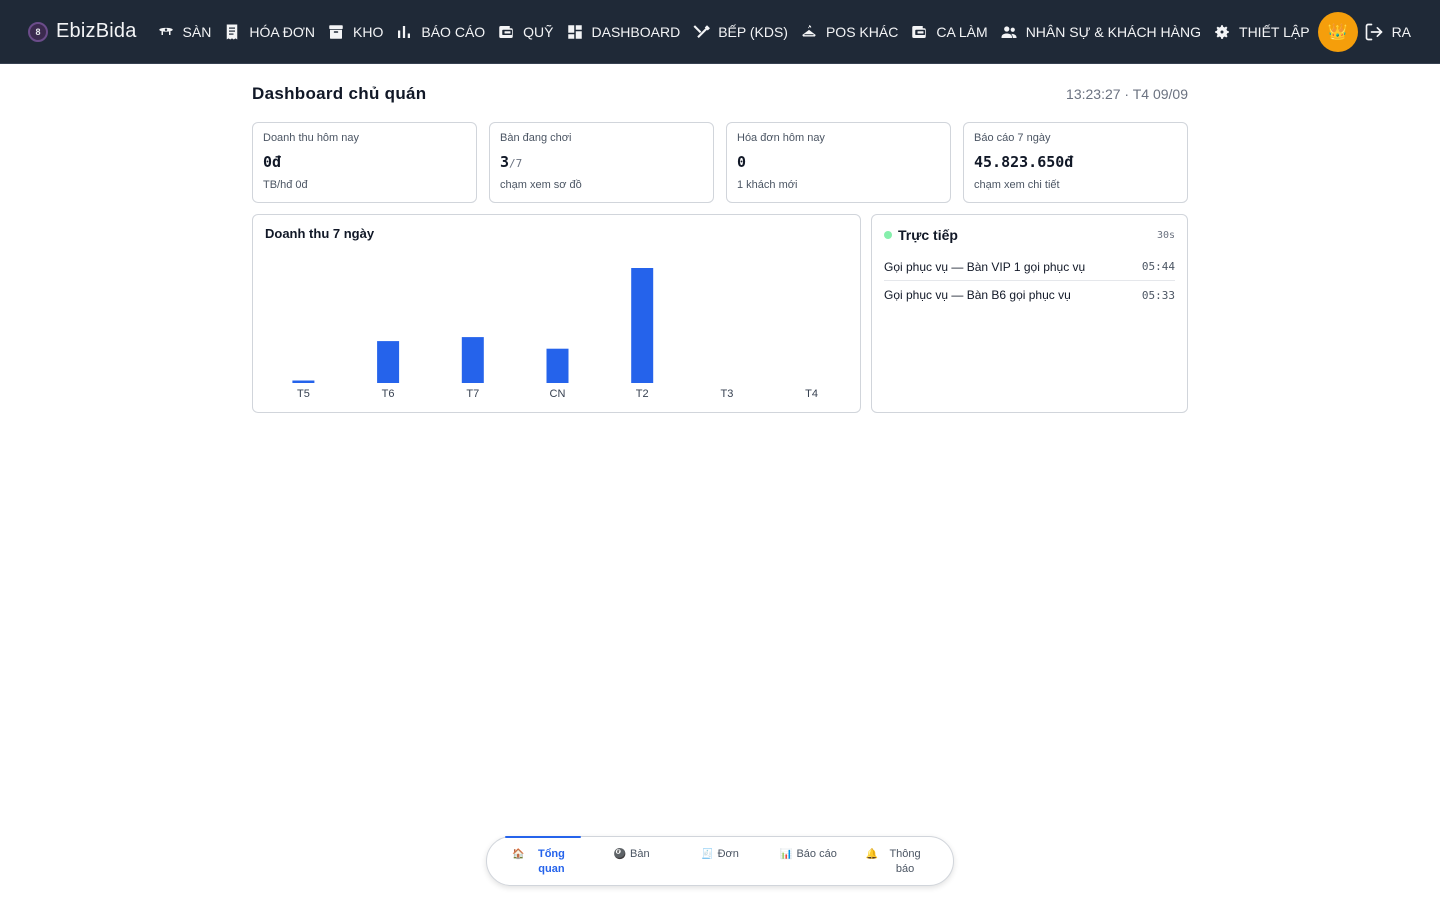 This screenshot has height=900, width=1440. What do you see at coordinates (1337, 31) in the screenshot?
I see `avatar: 👑` at bounding box center [1337, 31].